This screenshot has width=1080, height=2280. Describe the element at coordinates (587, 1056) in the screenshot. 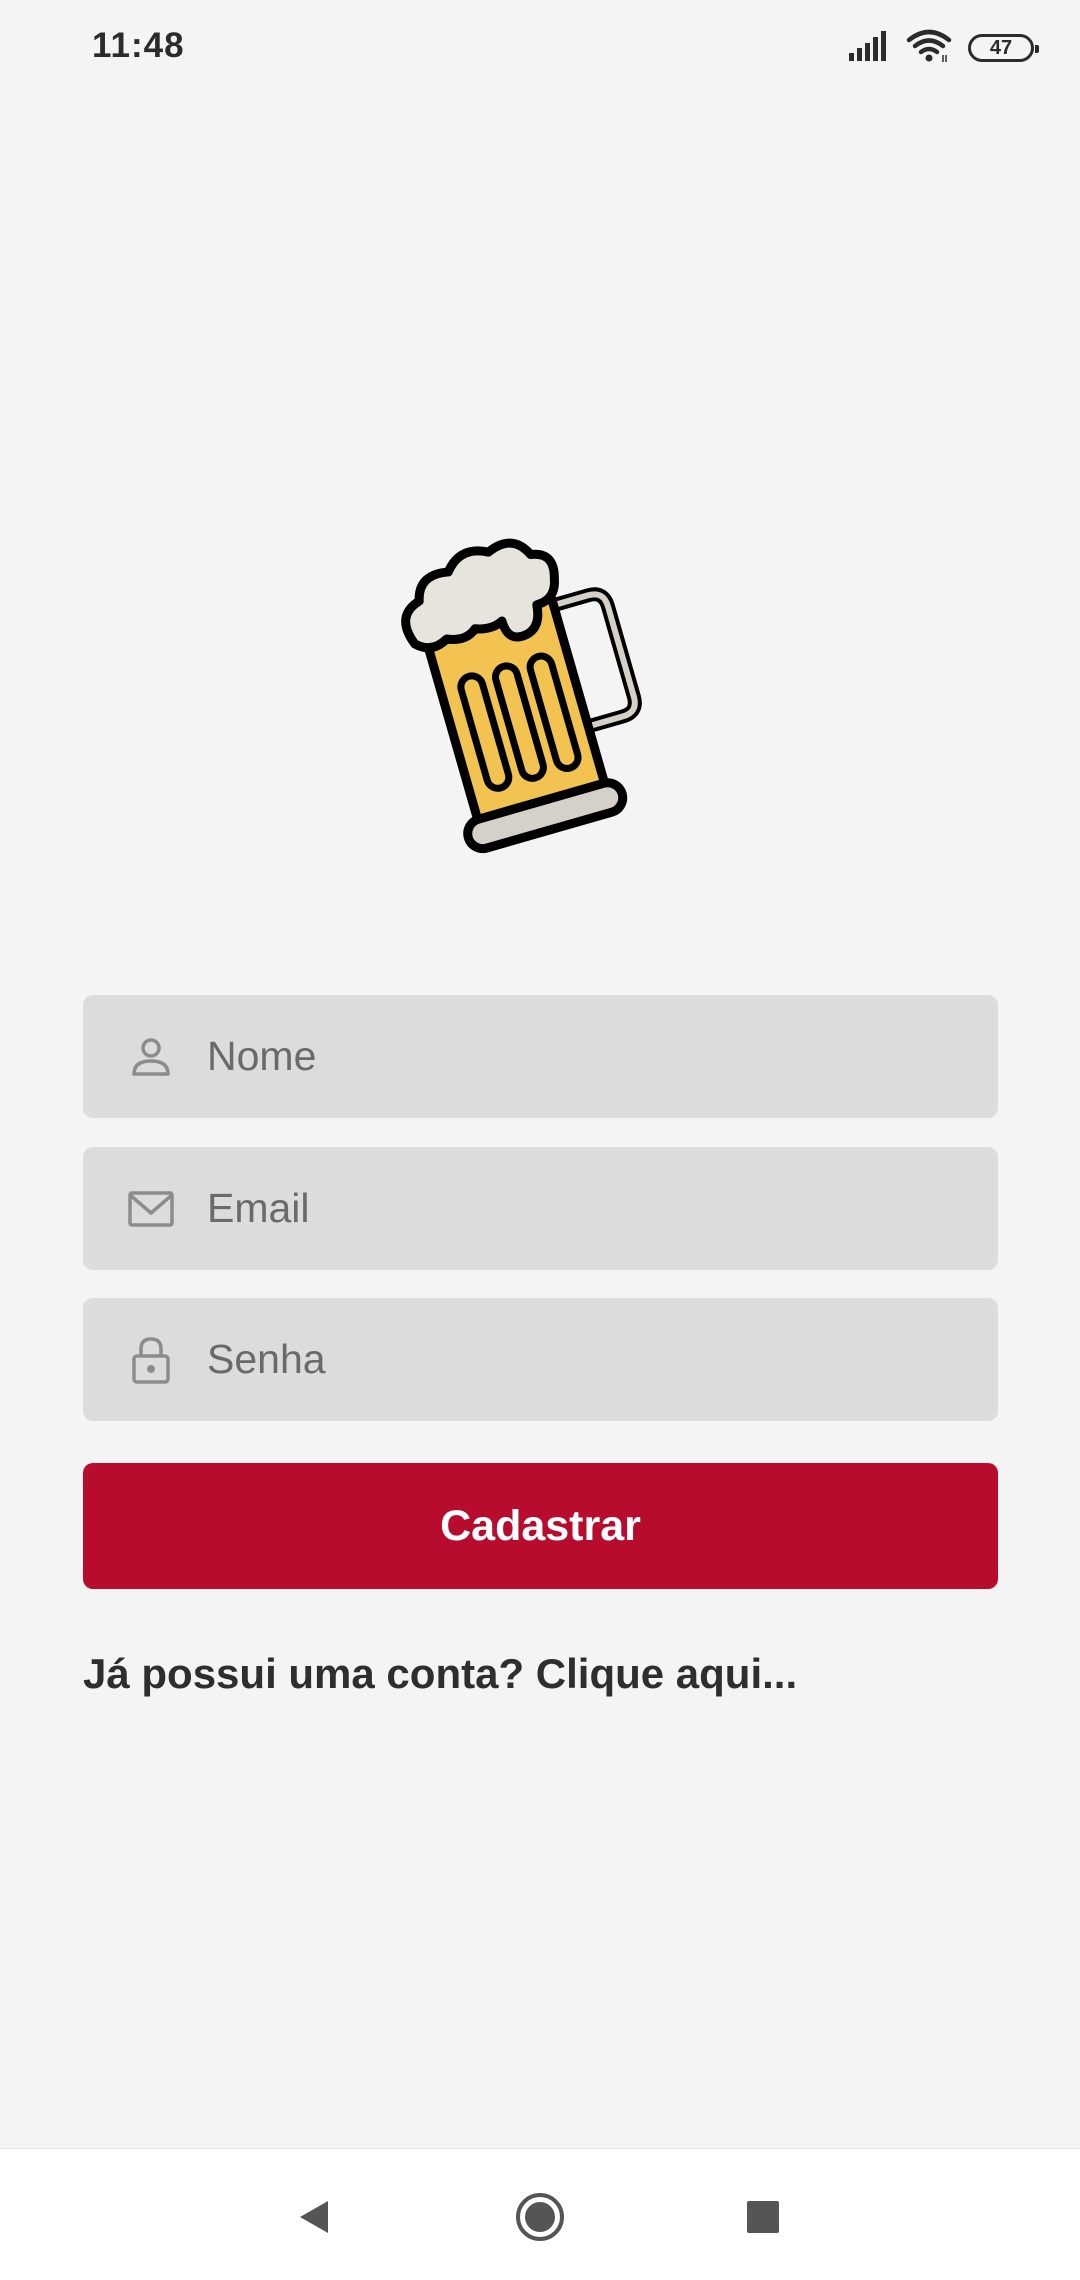

I see `name-input` at that location.